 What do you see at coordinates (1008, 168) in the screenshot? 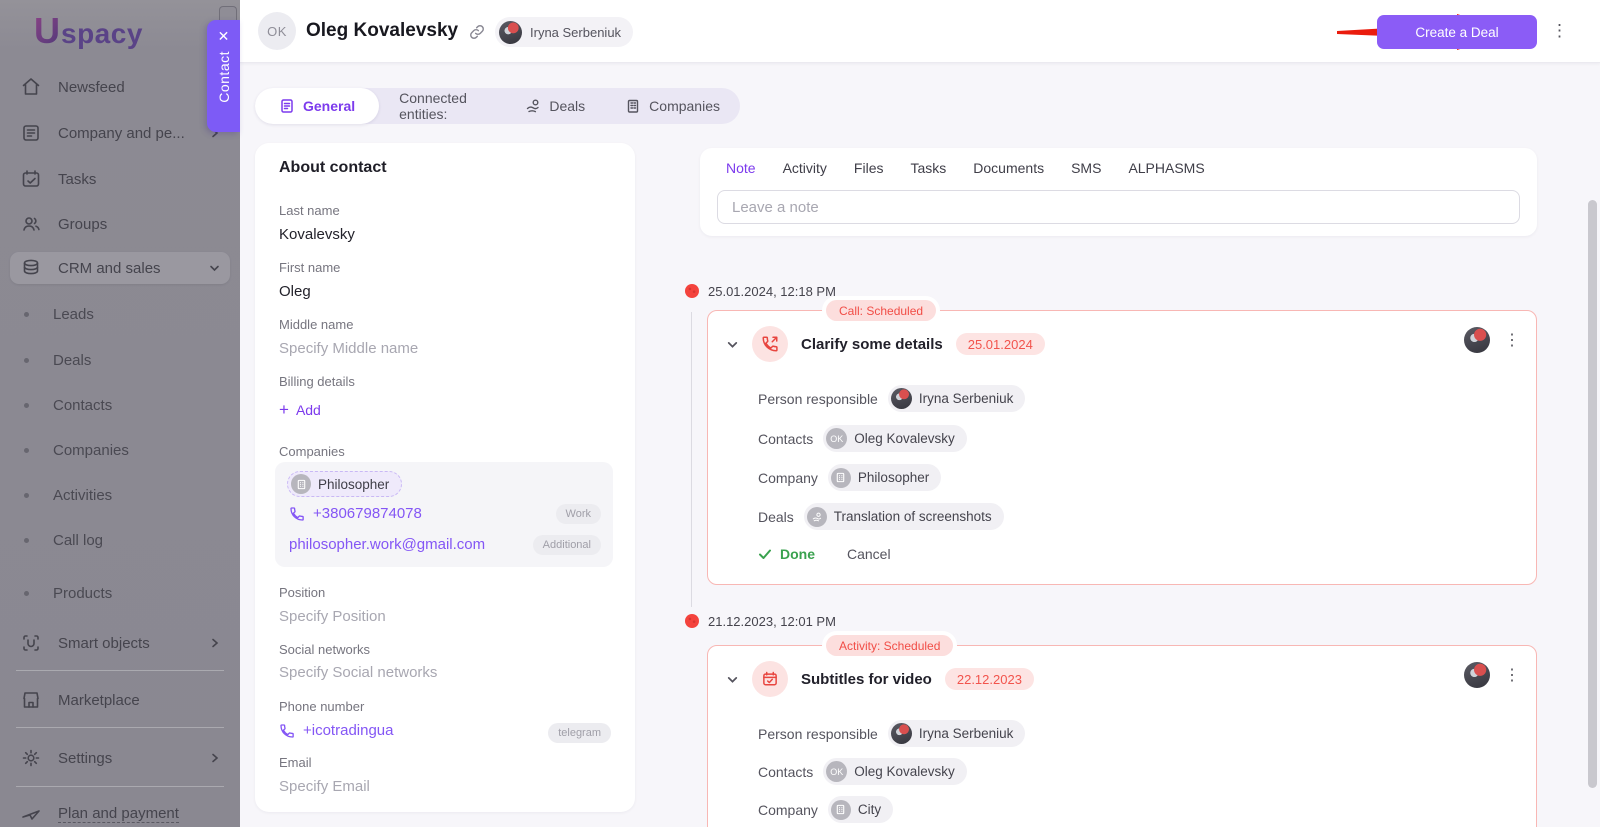
I see `tab-documents: Documents` at bounding box center [1008, 168].